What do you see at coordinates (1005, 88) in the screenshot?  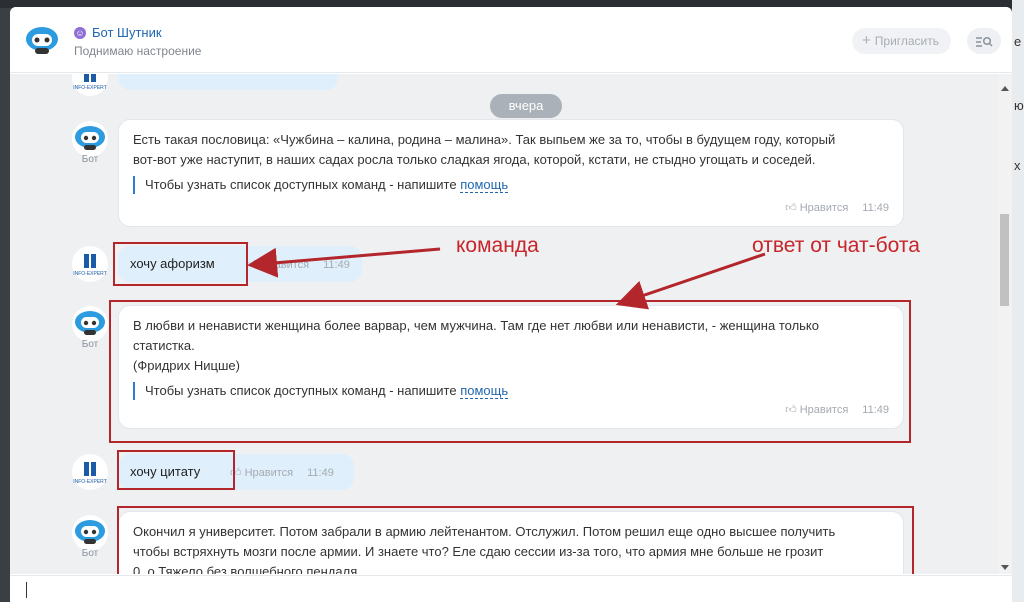 I see `scroll-up-arrow-icon` at bounding box center [1005, 88].